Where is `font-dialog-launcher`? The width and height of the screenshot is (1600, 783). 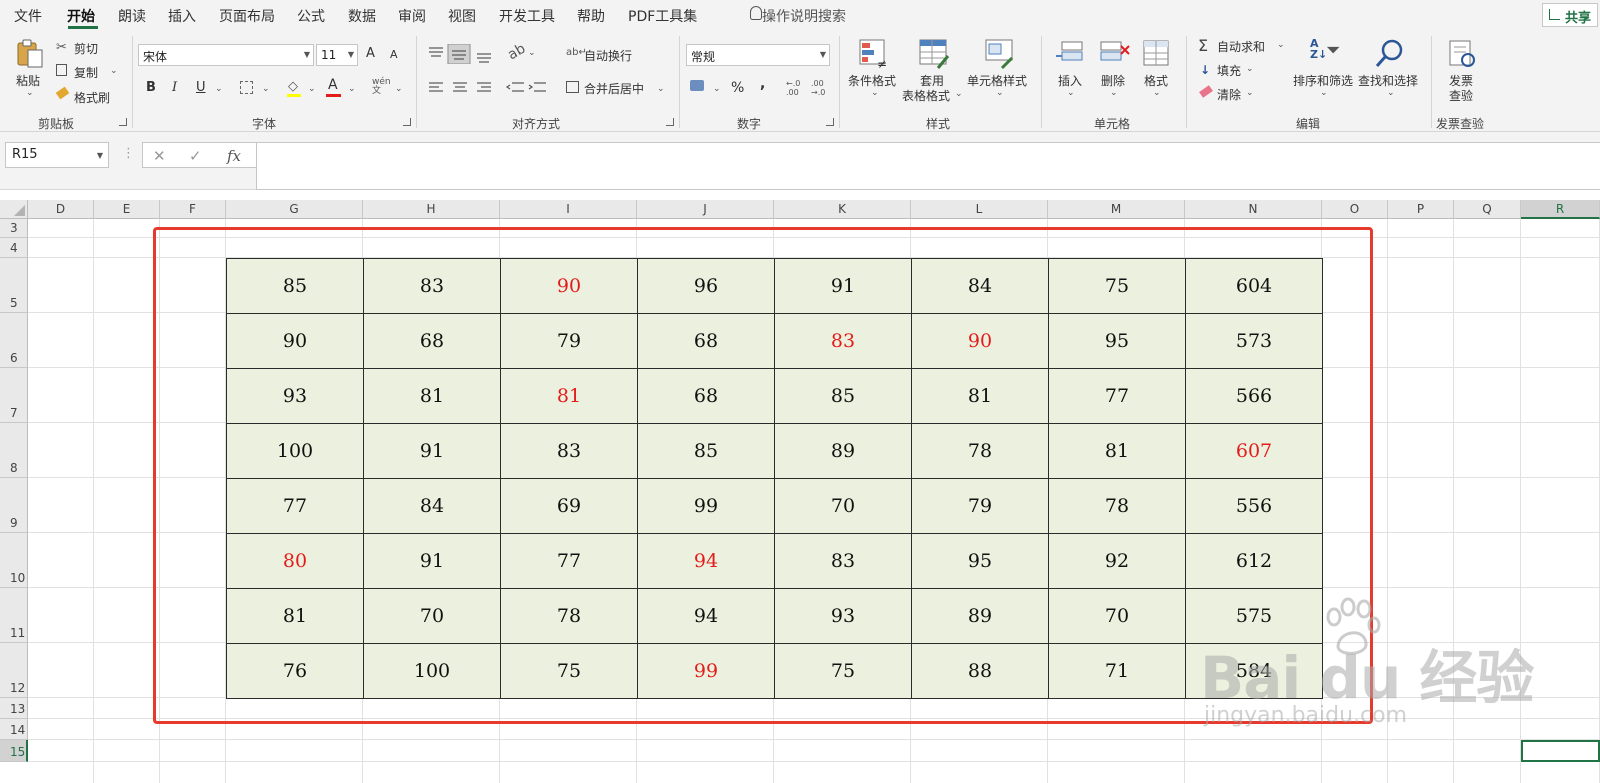 font-dialog-launcher is located at coordinates (407, 122).